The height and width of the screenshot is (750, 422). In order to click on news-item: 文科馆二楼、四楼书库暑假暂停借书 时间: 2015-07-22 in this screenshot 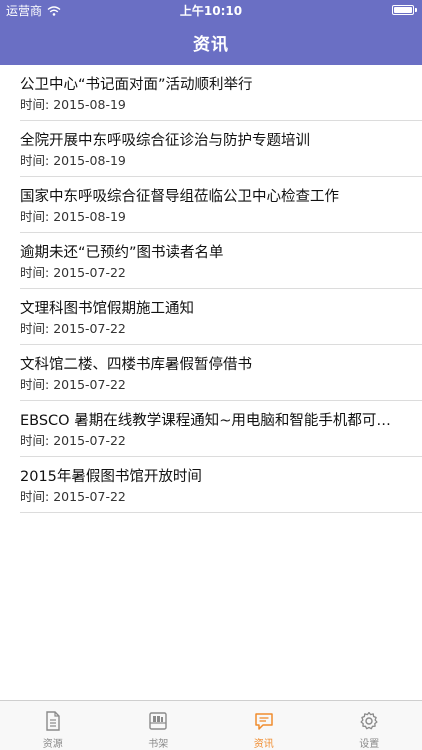, I will do `click(211, 373)`.